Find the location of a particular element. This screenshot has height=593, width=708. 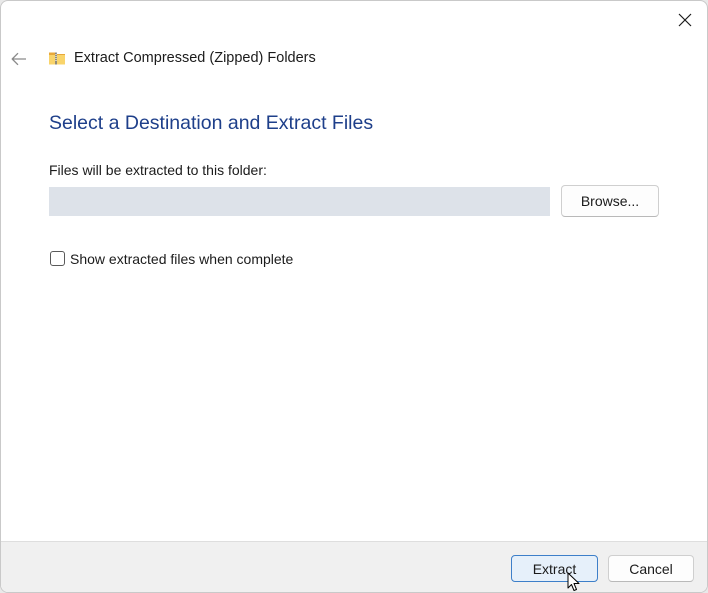

close-button is located at coordinates (685, 20).